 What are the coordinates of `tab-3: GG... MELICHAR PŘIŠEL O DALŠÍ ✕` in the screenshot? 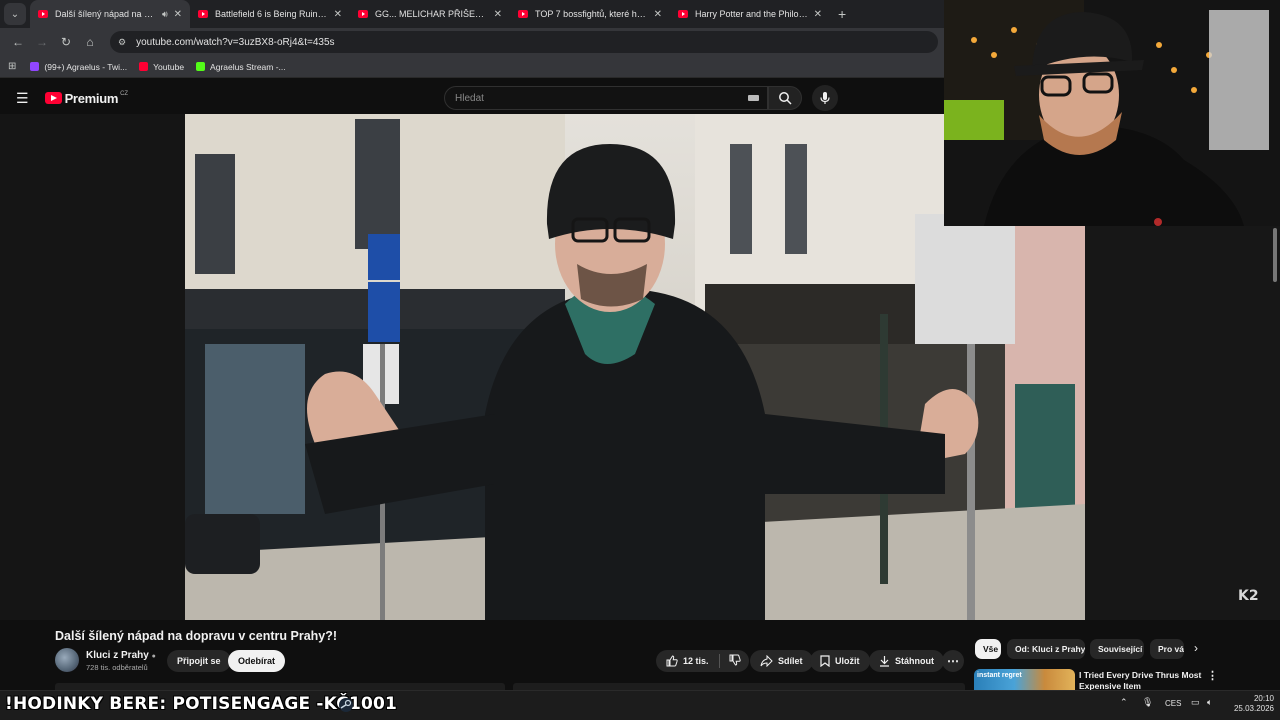 It's located at (430, 14).